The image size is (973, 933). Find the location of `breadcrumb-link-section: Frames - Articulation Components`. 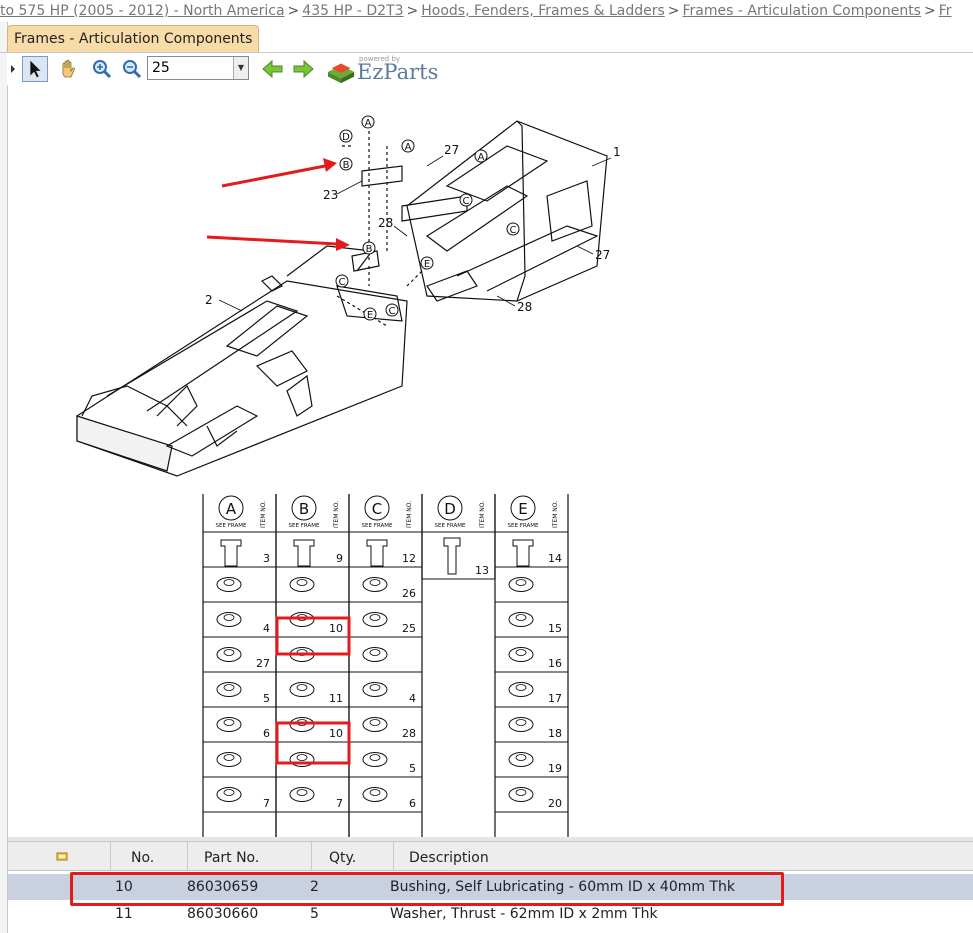

breadcrumb-link-section: Frames - Articulation Components is located at coordinates (802, 11).